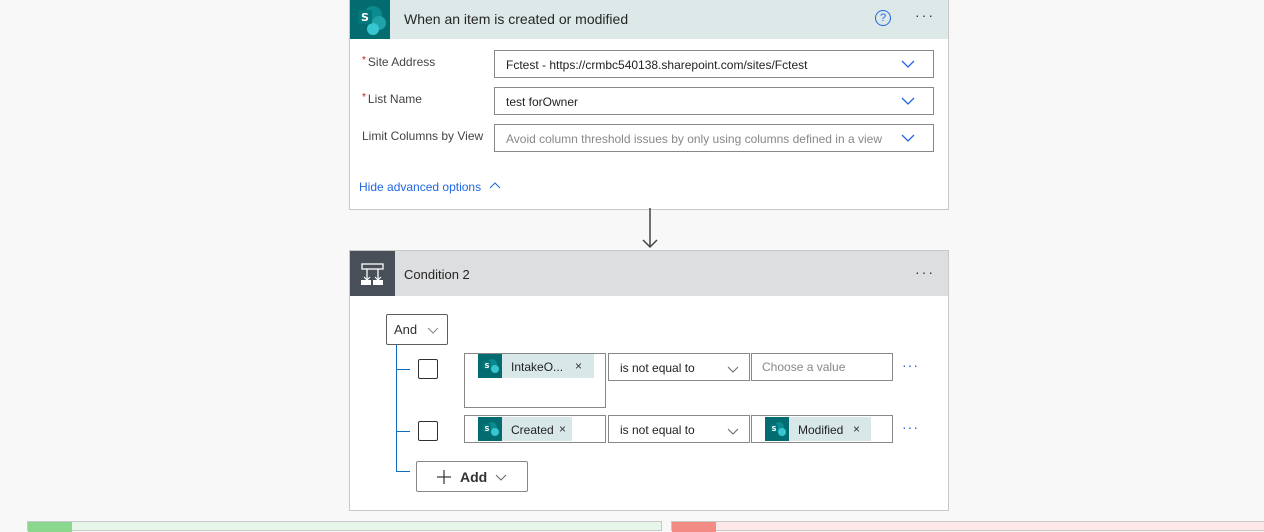 The width and height of the screenshot is (1264, 532). What do you see at coordinates (967, 526) in the screenshot?
I see `if-no-branch` at bounding box center [967, 526].